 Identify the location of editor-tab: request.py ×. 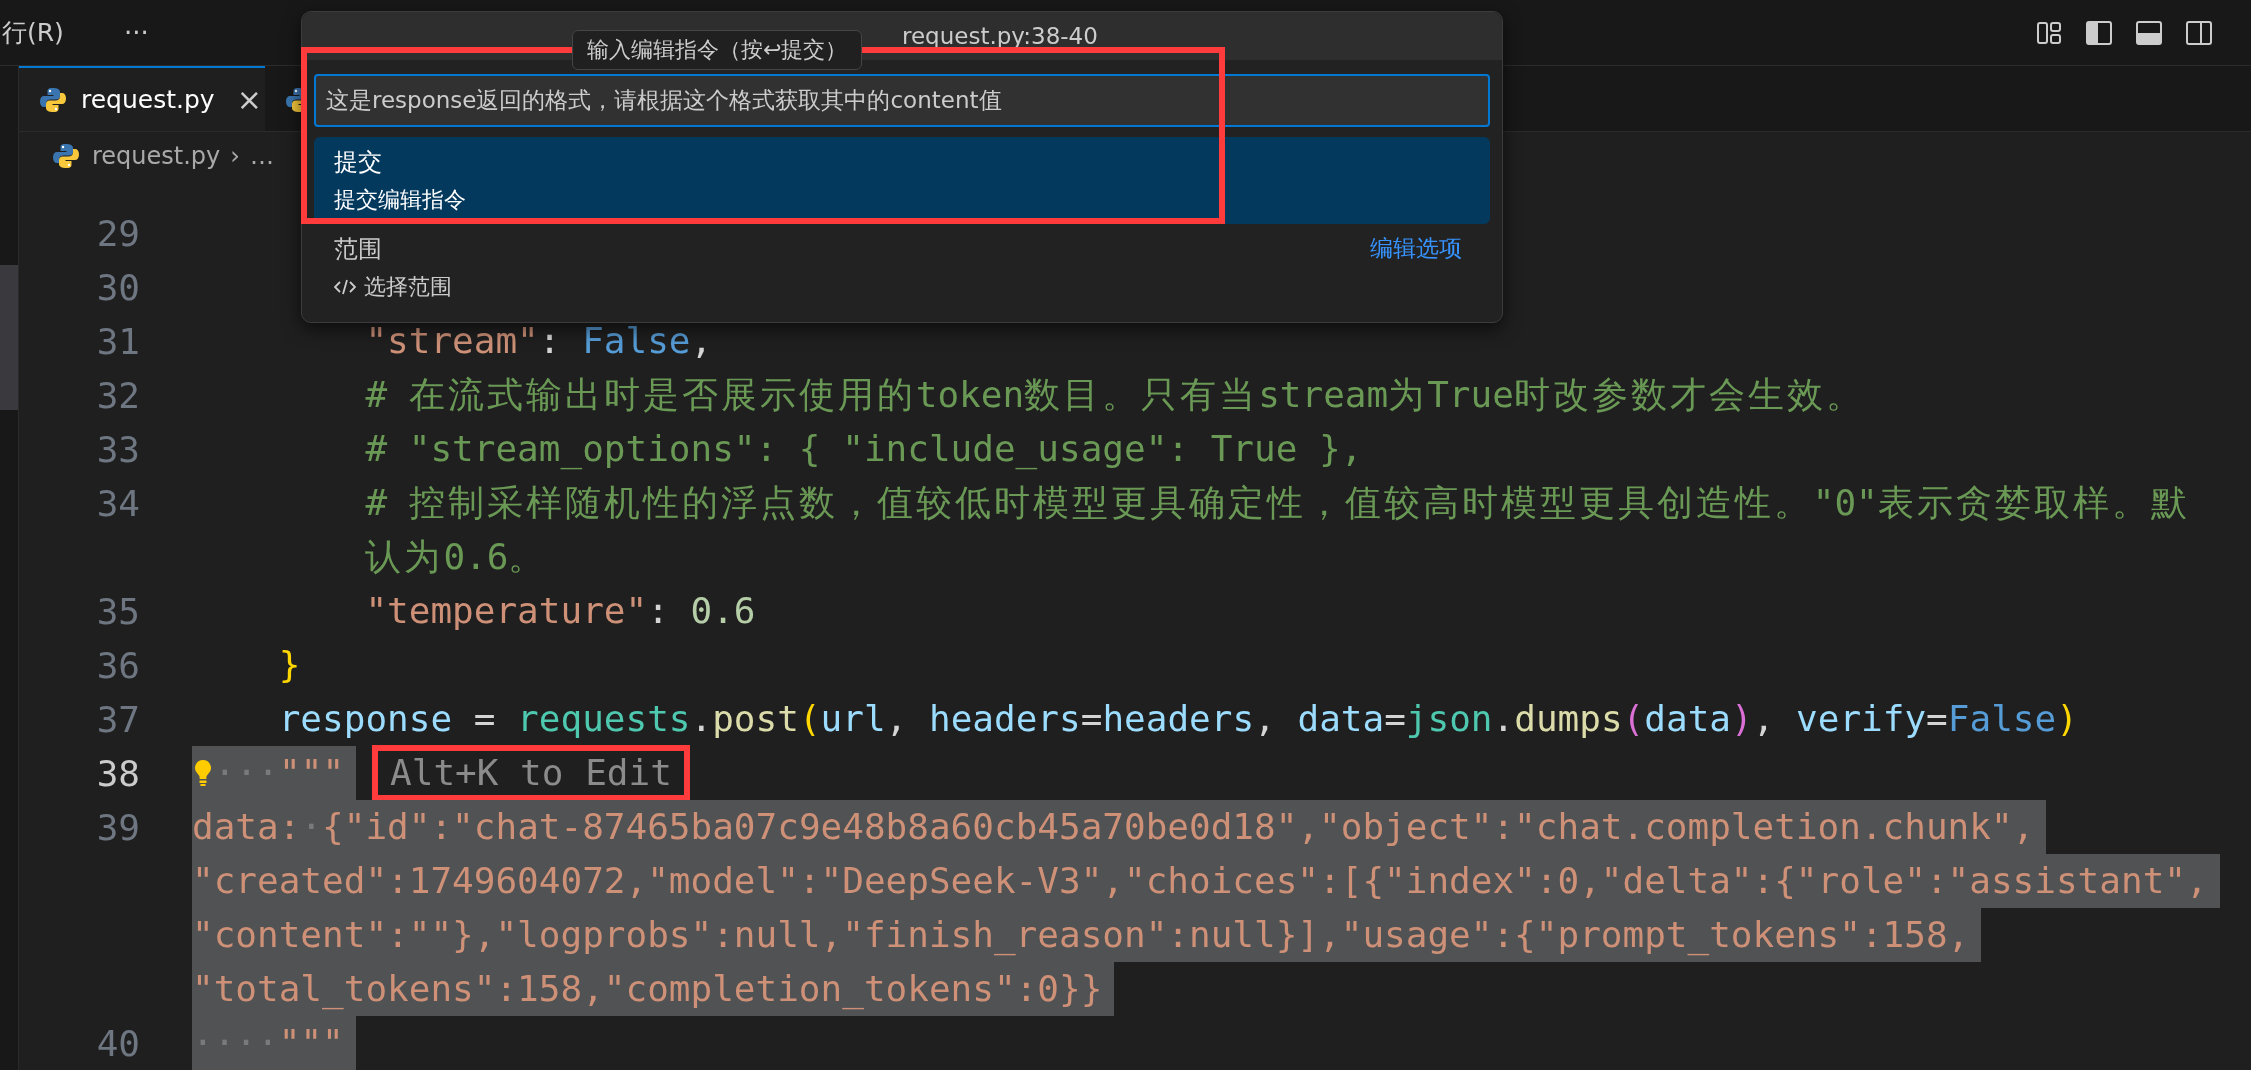
(142, 99).